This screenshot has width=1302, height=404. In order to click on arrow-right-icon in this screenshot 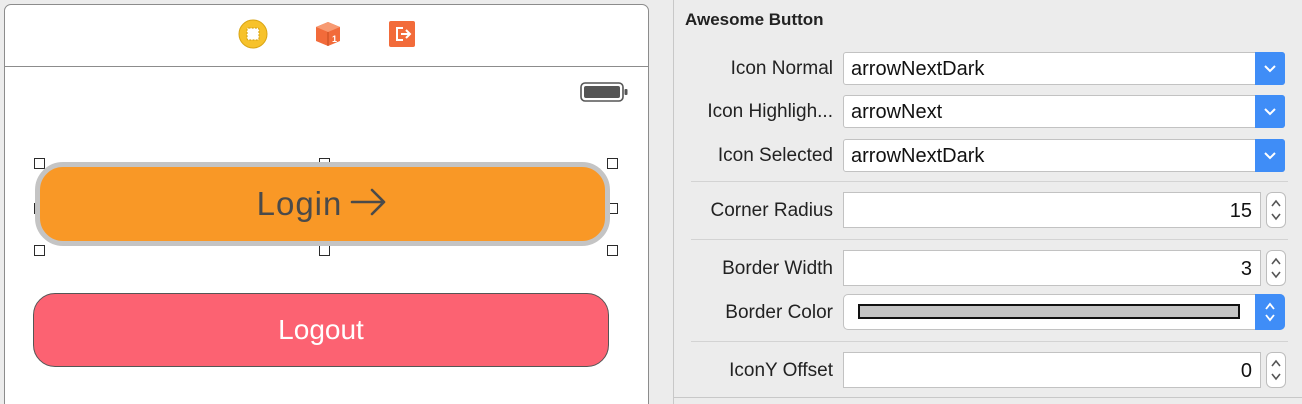, I will do `click(369, 204)`.